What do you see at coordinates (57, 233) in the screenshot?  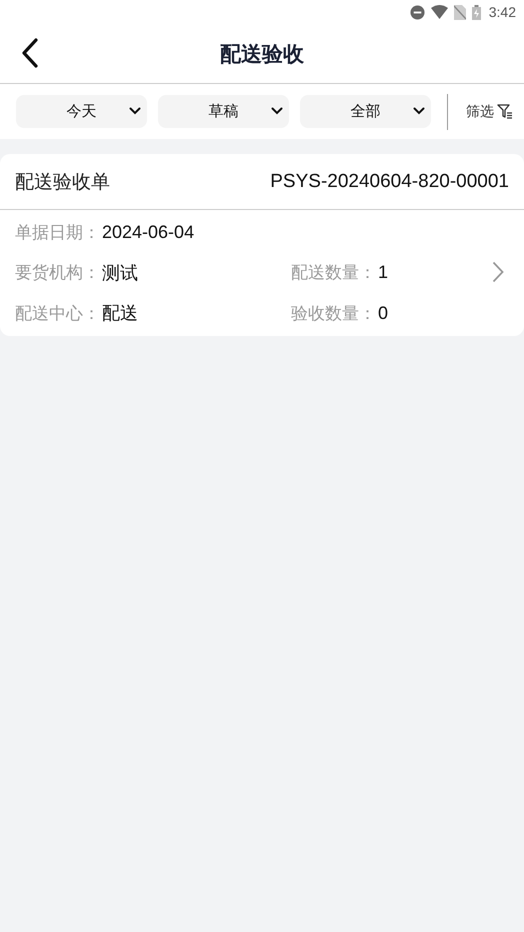 I see `field-label: 单据日期：` at bounding box center [57, 233].